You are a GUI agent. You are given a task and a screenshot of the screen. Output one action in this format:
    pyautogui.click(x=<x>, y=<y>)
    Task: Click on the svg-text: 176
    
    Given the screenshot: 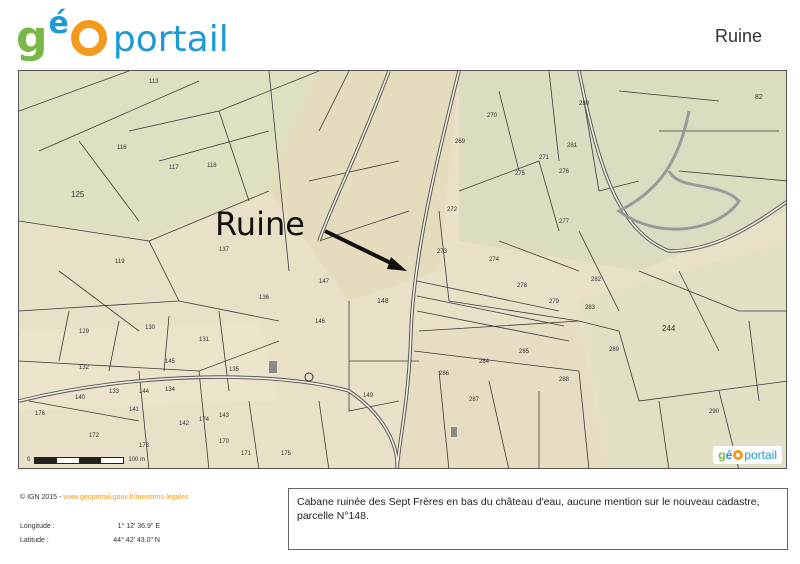 What is the action you would take?
    pyautogui.click(x=40, y=414)
    